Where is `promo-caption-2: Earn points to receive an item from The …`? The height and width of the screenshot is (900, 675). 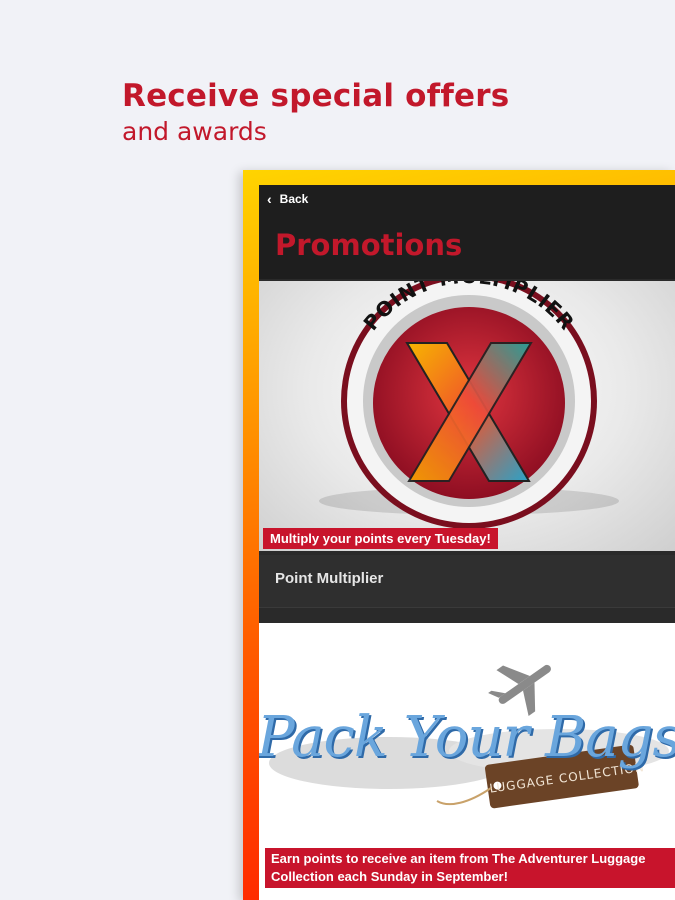
promo-caption-2: Earn points to receive an item from The … is located at coordinates (470, 868).